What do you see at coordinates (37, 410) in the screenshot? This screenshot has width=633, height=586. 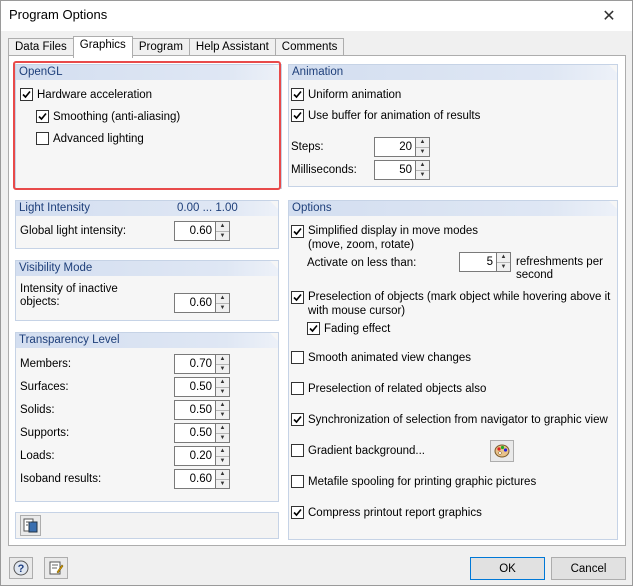 I see `transparency-solids-label: Solids:` at bounding box center [37, 410].